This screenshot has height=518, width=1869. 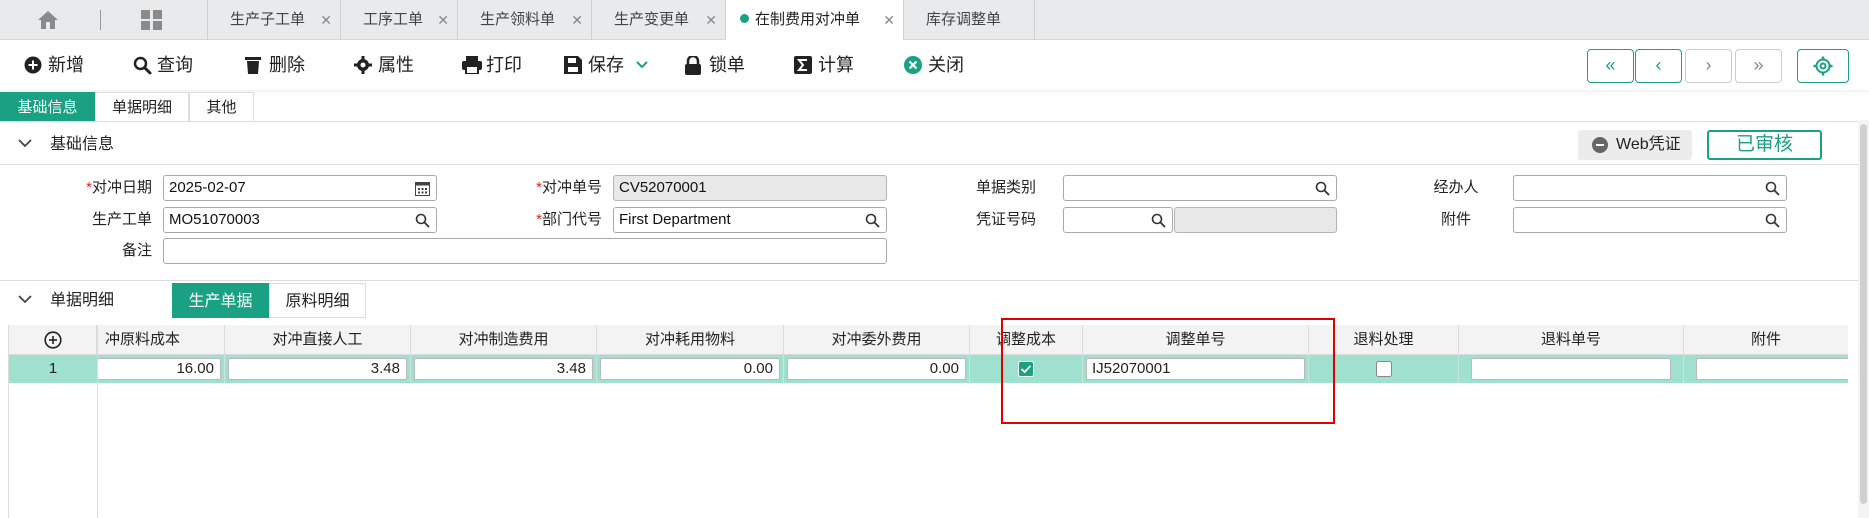 What do you see at coordinates (1571, 369) in the screenshot?
I see `return-no-cell` at bounding box center [1571, 369].